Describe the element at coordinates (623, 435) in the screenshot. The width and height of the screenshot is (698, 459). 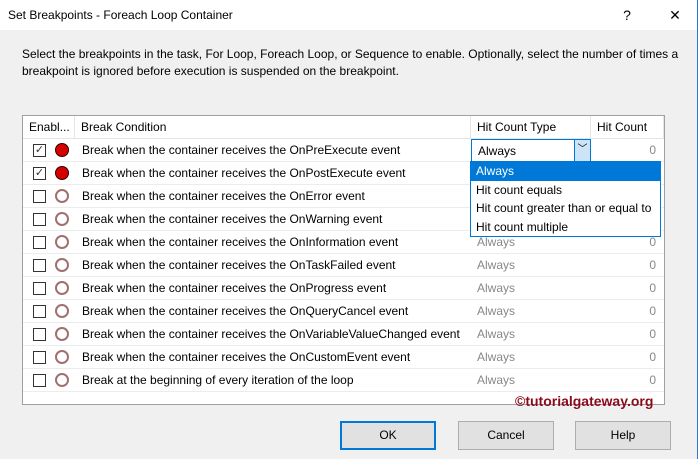
I see `help-button: Help` at that location.